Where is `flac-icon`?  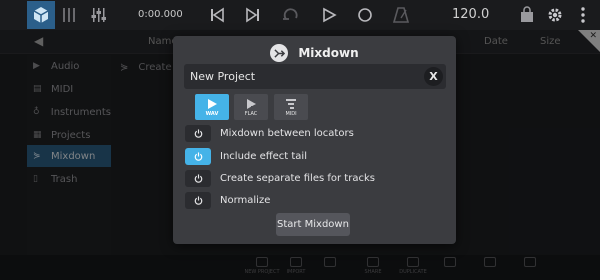 flac-icon is located at coordinates (251, 103).